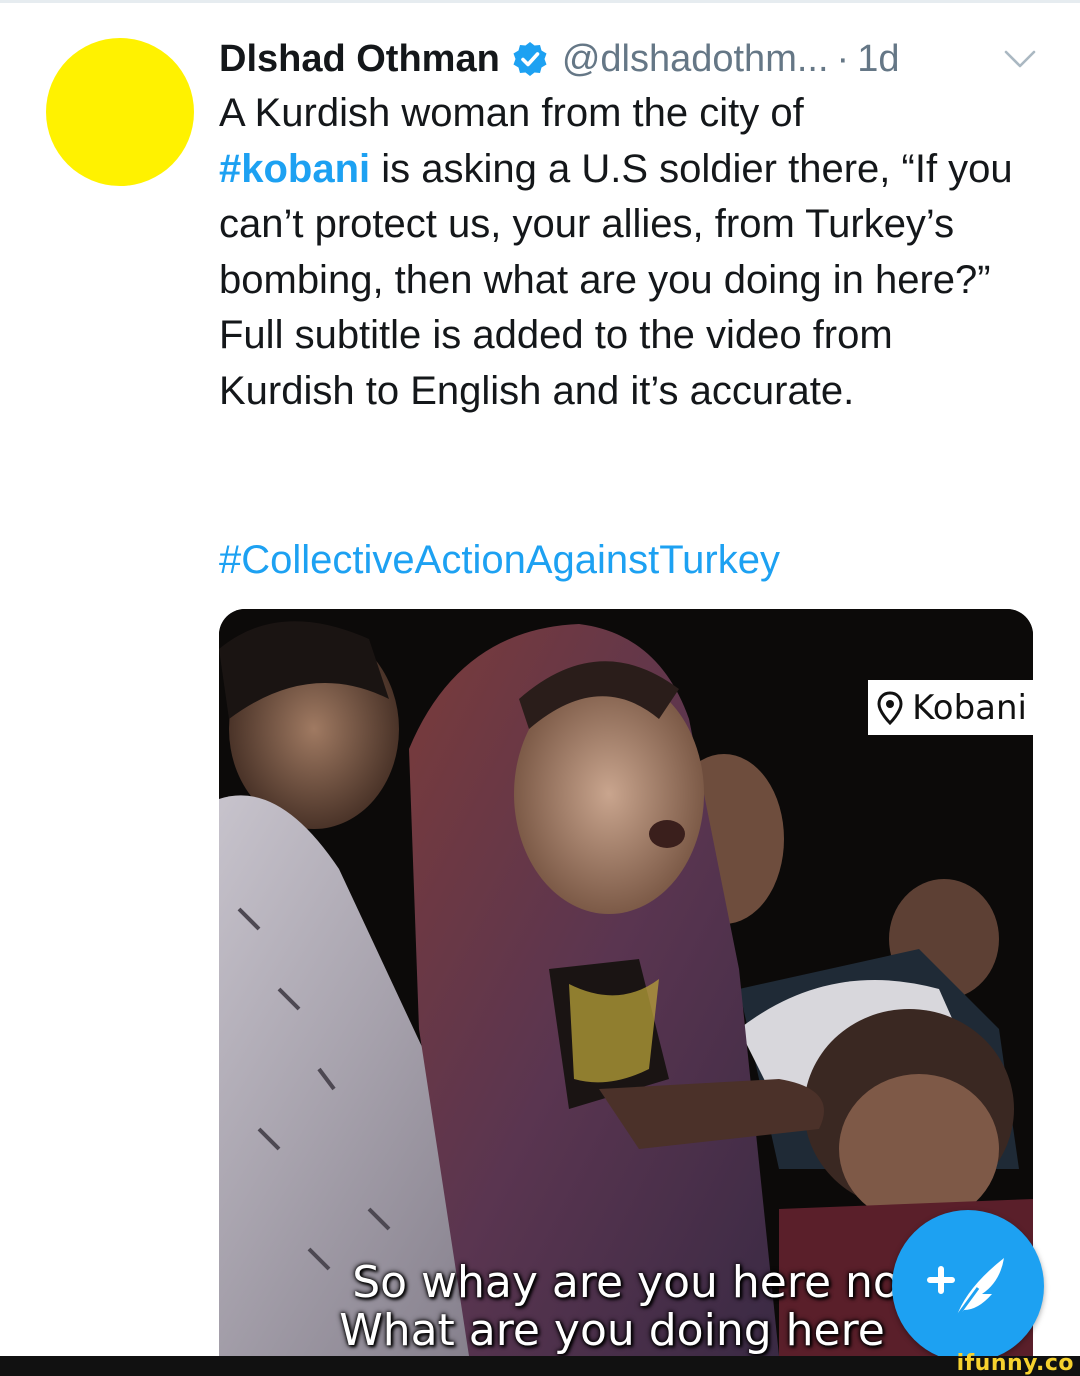  I want to click on avatar, so click(120, 112).